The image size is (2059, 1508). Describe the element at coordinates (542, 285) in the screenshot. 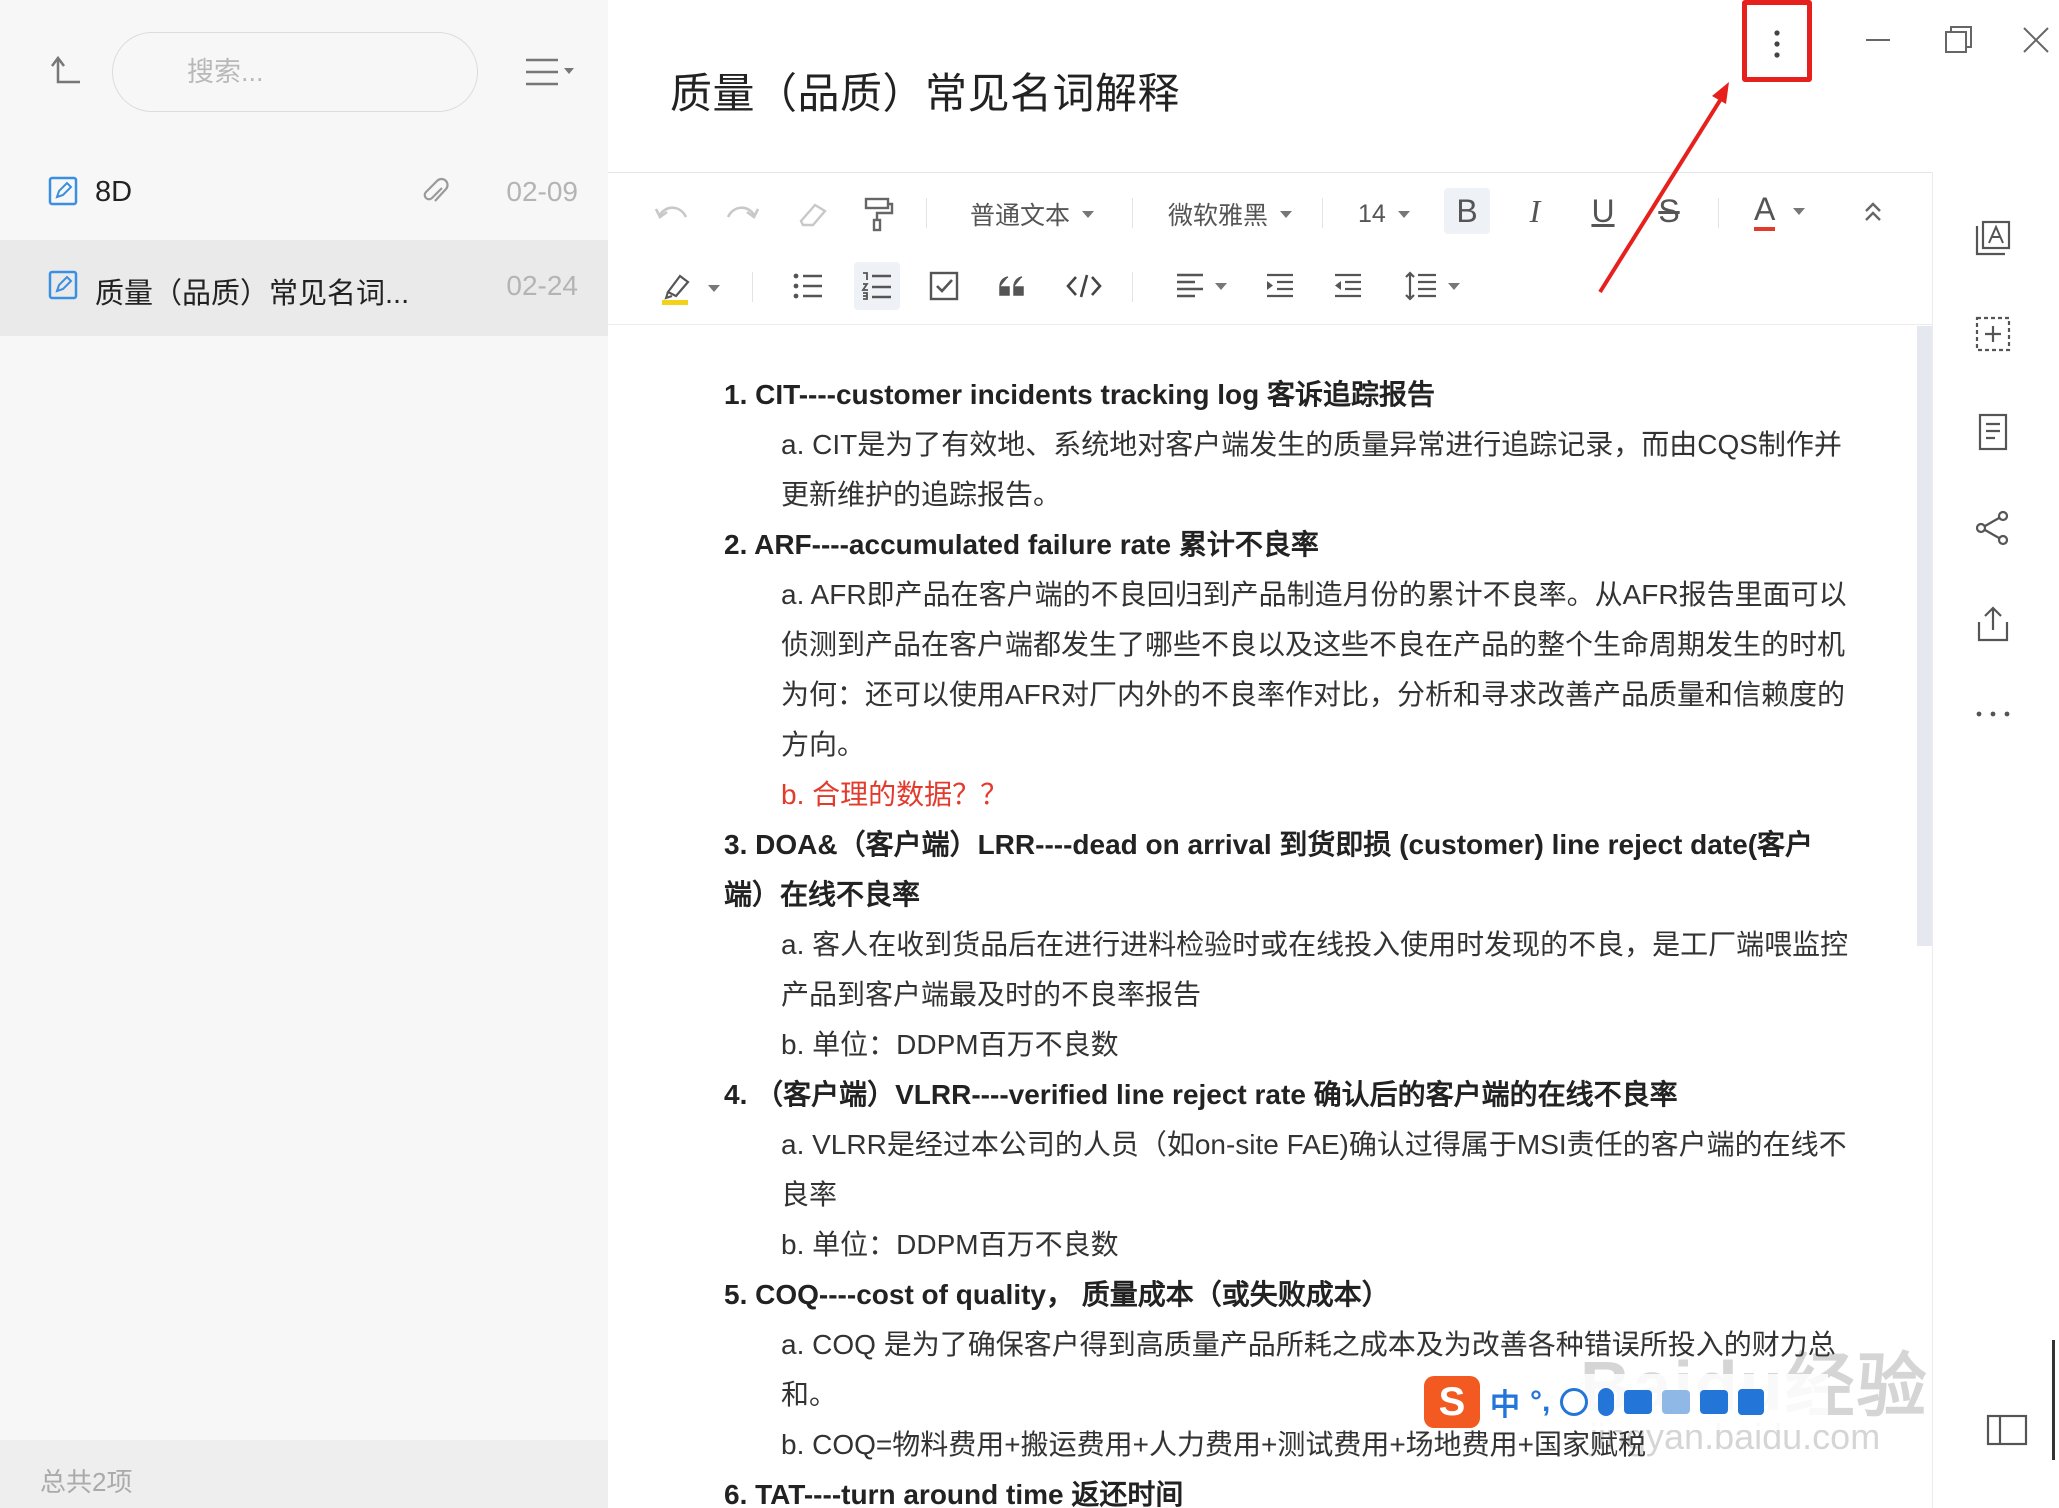

I see `note-date: 02-24` at that location.